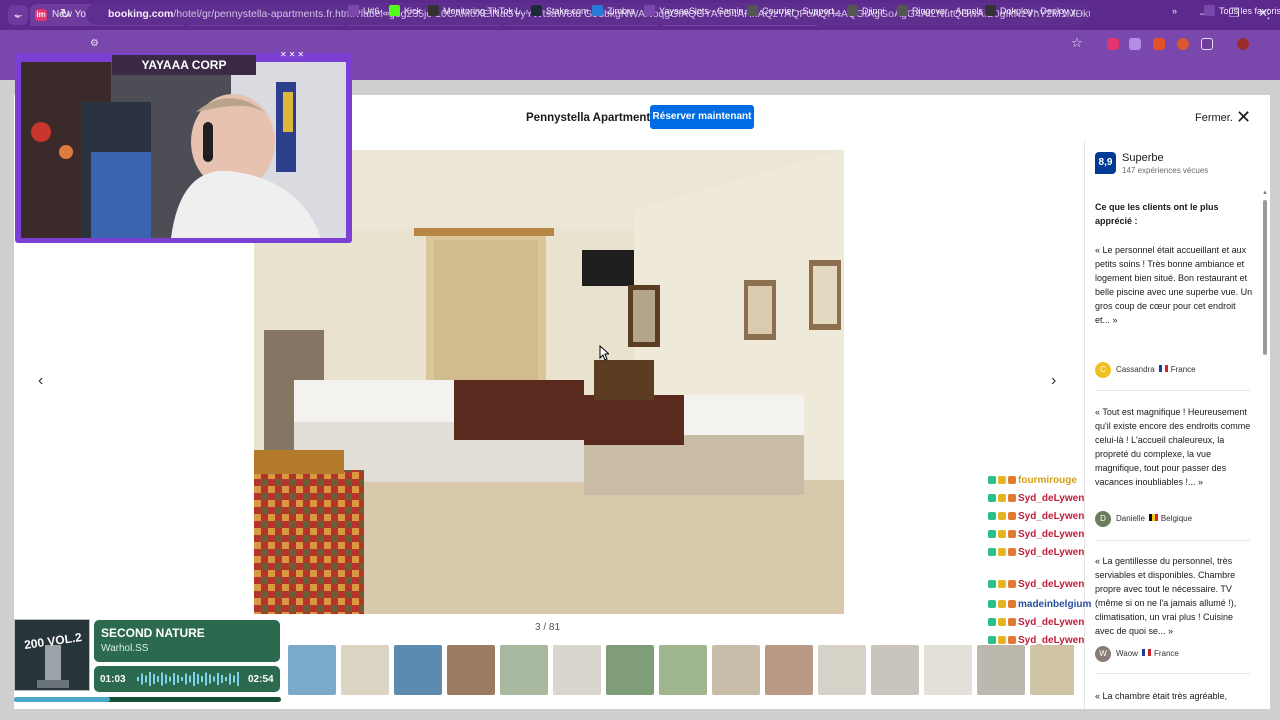  I want to click on back-icon: ←, so click(18, 13).